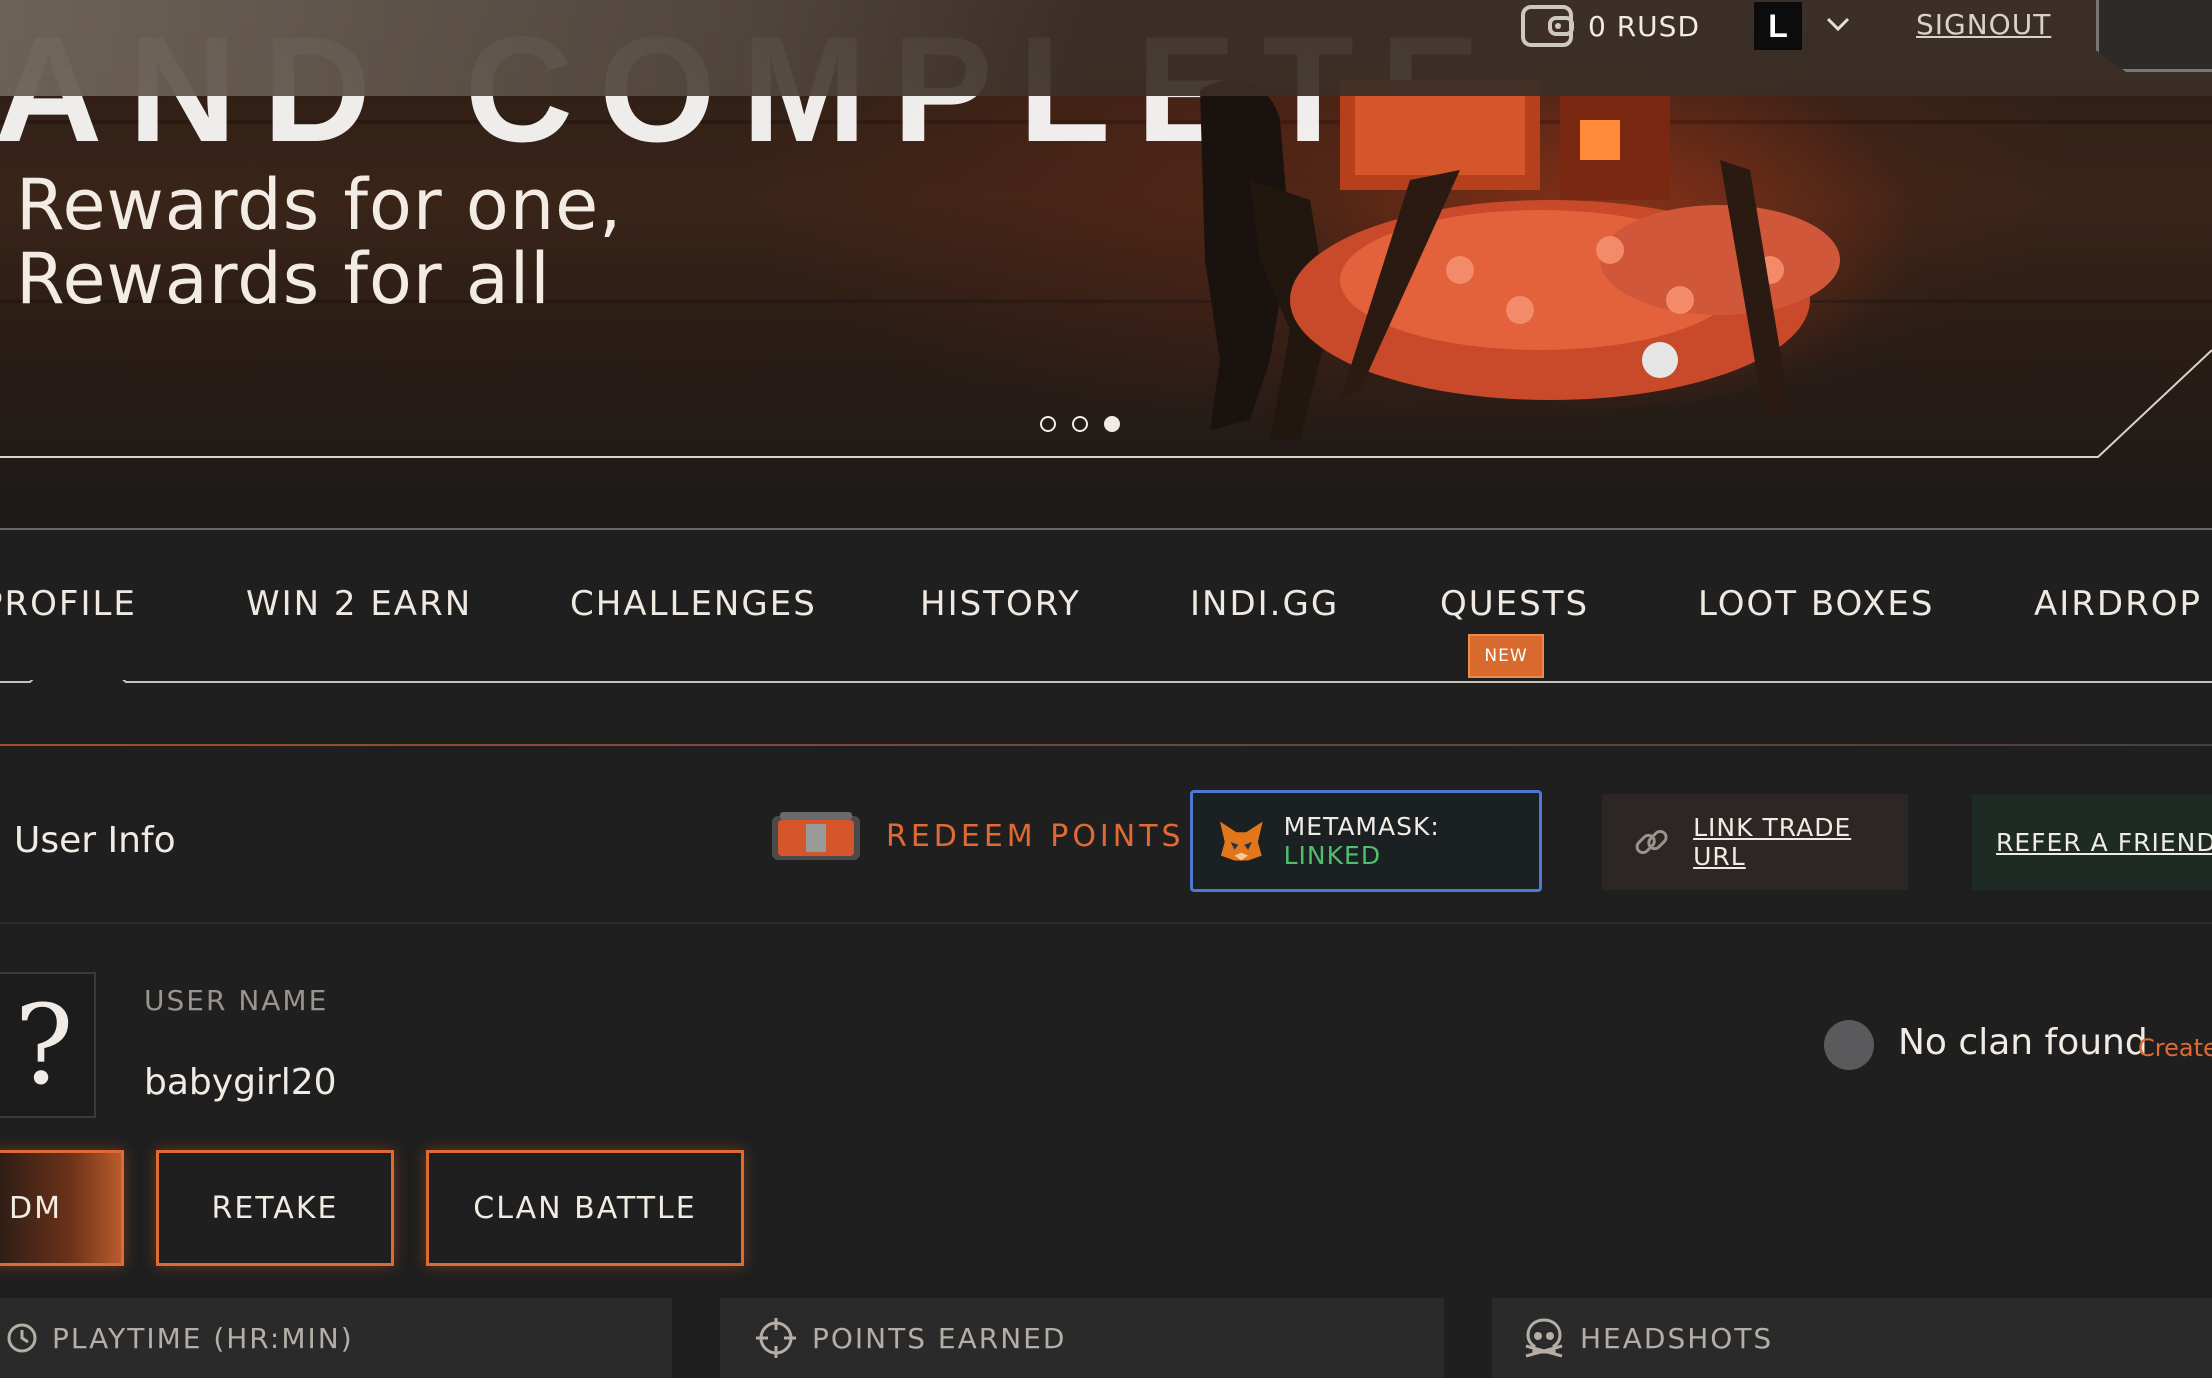 The width and height of the screenshot is (2212, 1378). What do you see at coordinates (62, 1208) in the screenshot?
I see `mode-dm-button: DM` at bounding box center [62, 1208].